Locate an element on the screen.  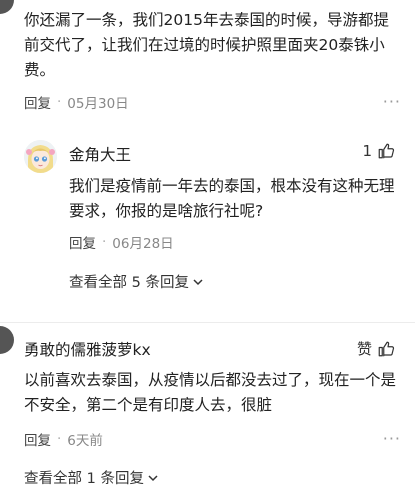
comment-meta: 回复 · 6天前 is located at coordinates (63, 439).